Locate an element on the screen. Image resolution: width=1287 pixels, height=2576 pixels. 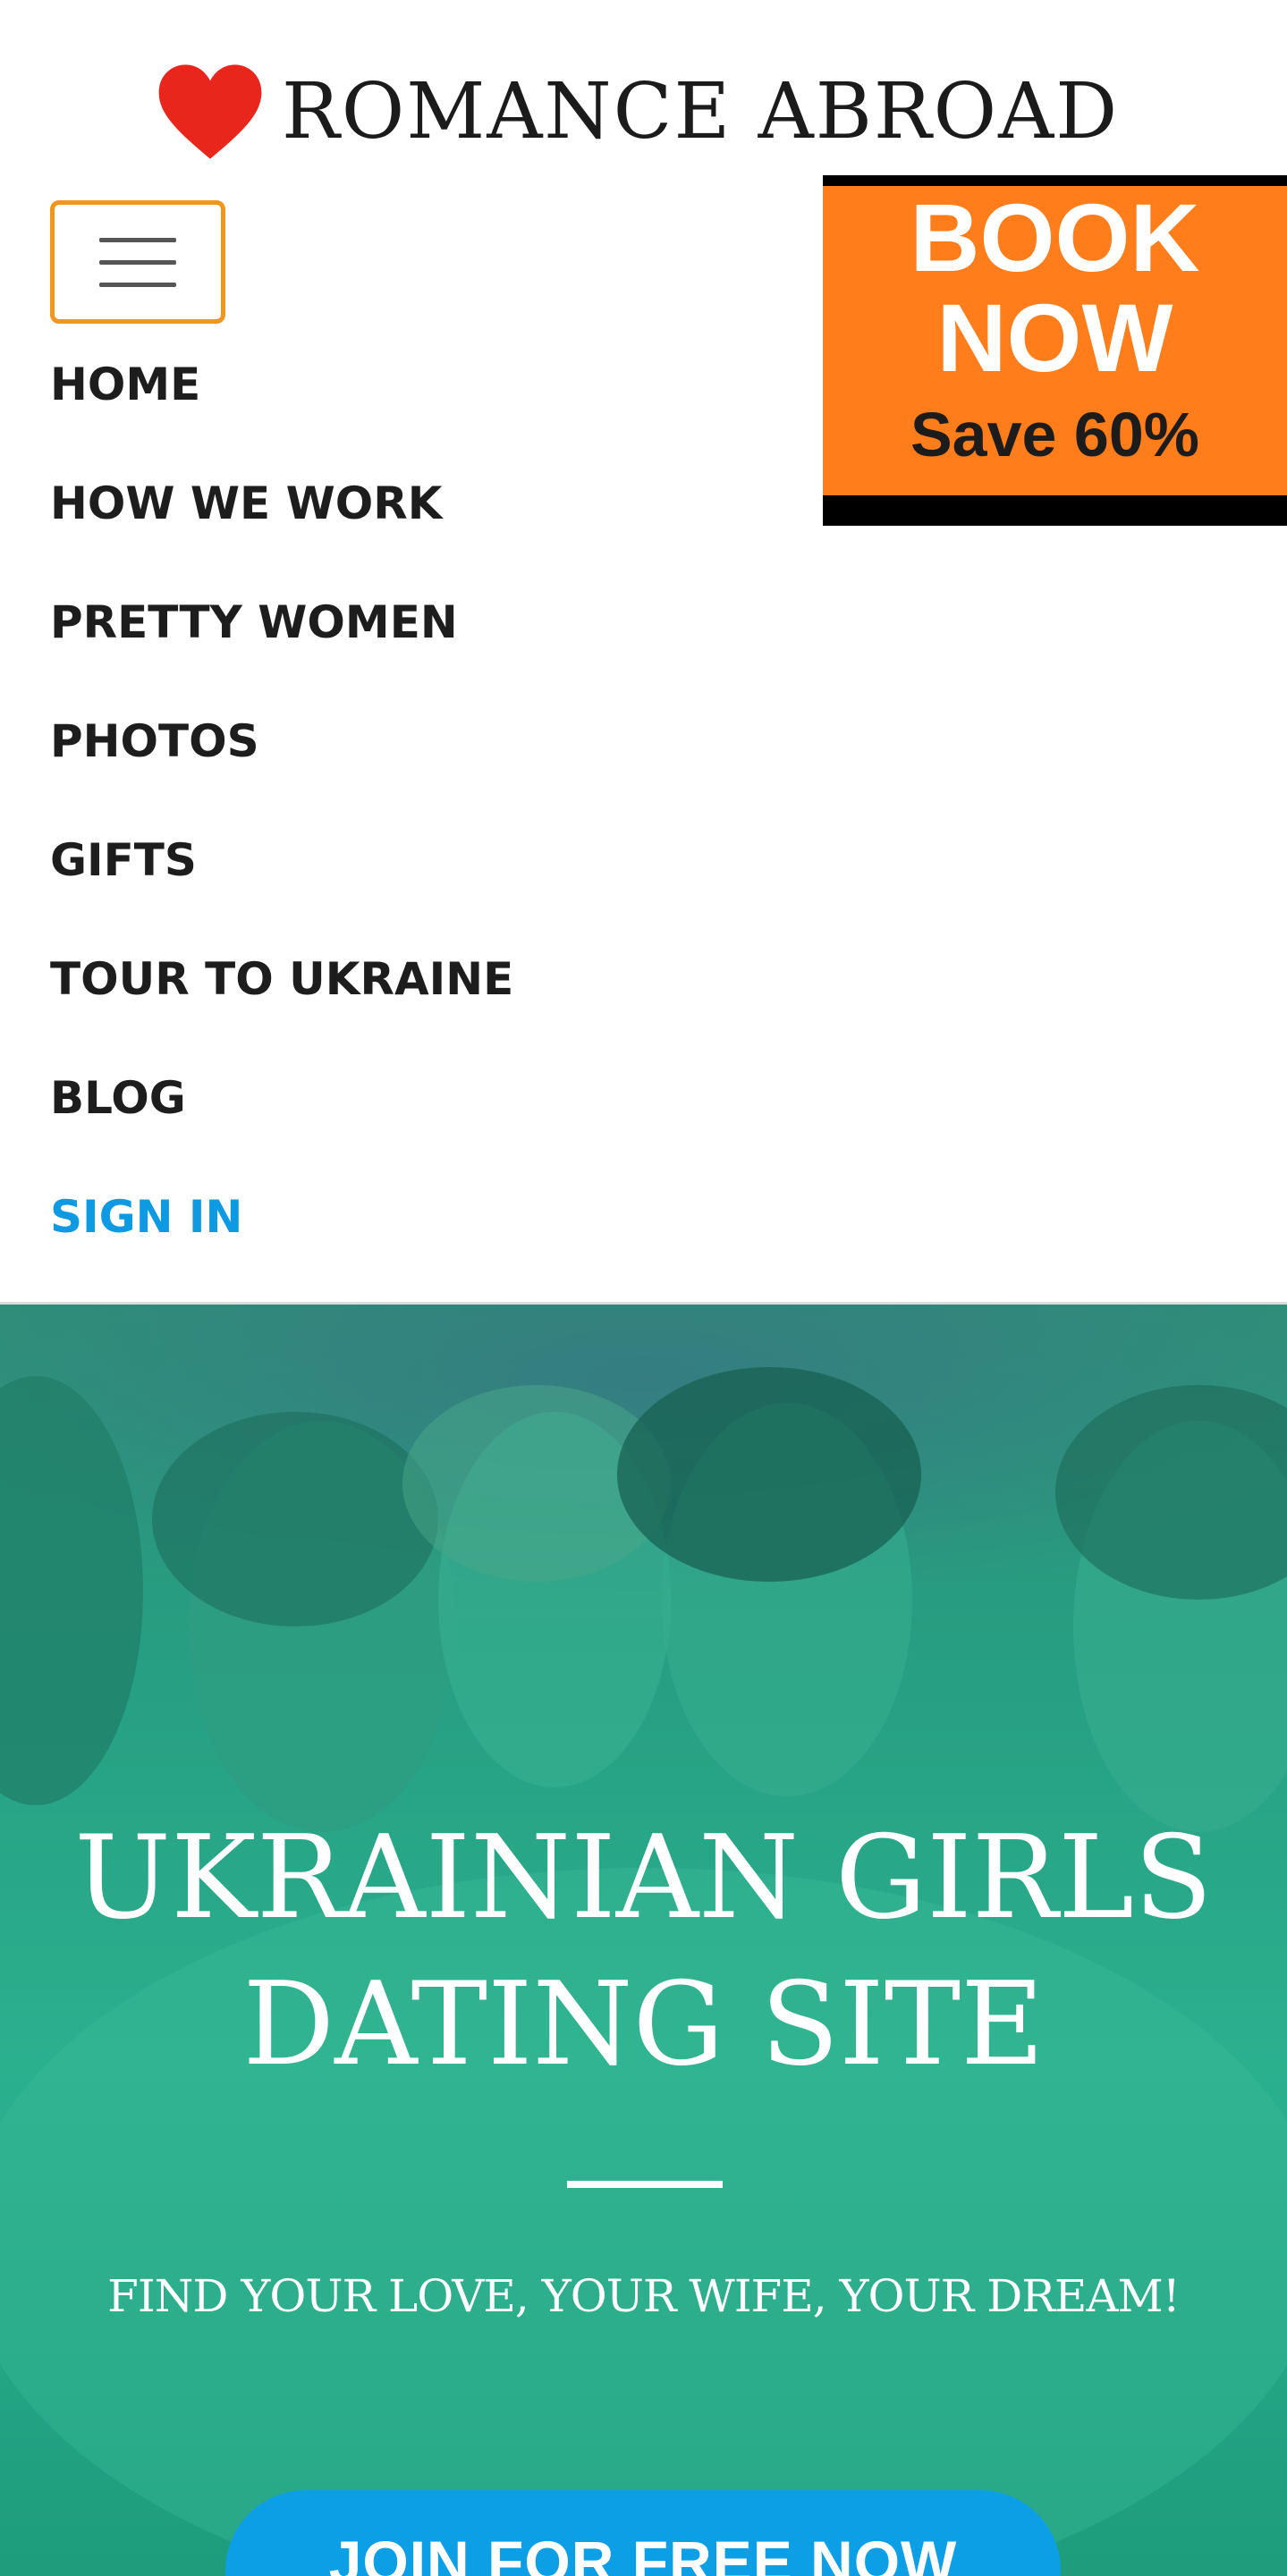
book-label: BOOK is located at coordinates (1055, 237).